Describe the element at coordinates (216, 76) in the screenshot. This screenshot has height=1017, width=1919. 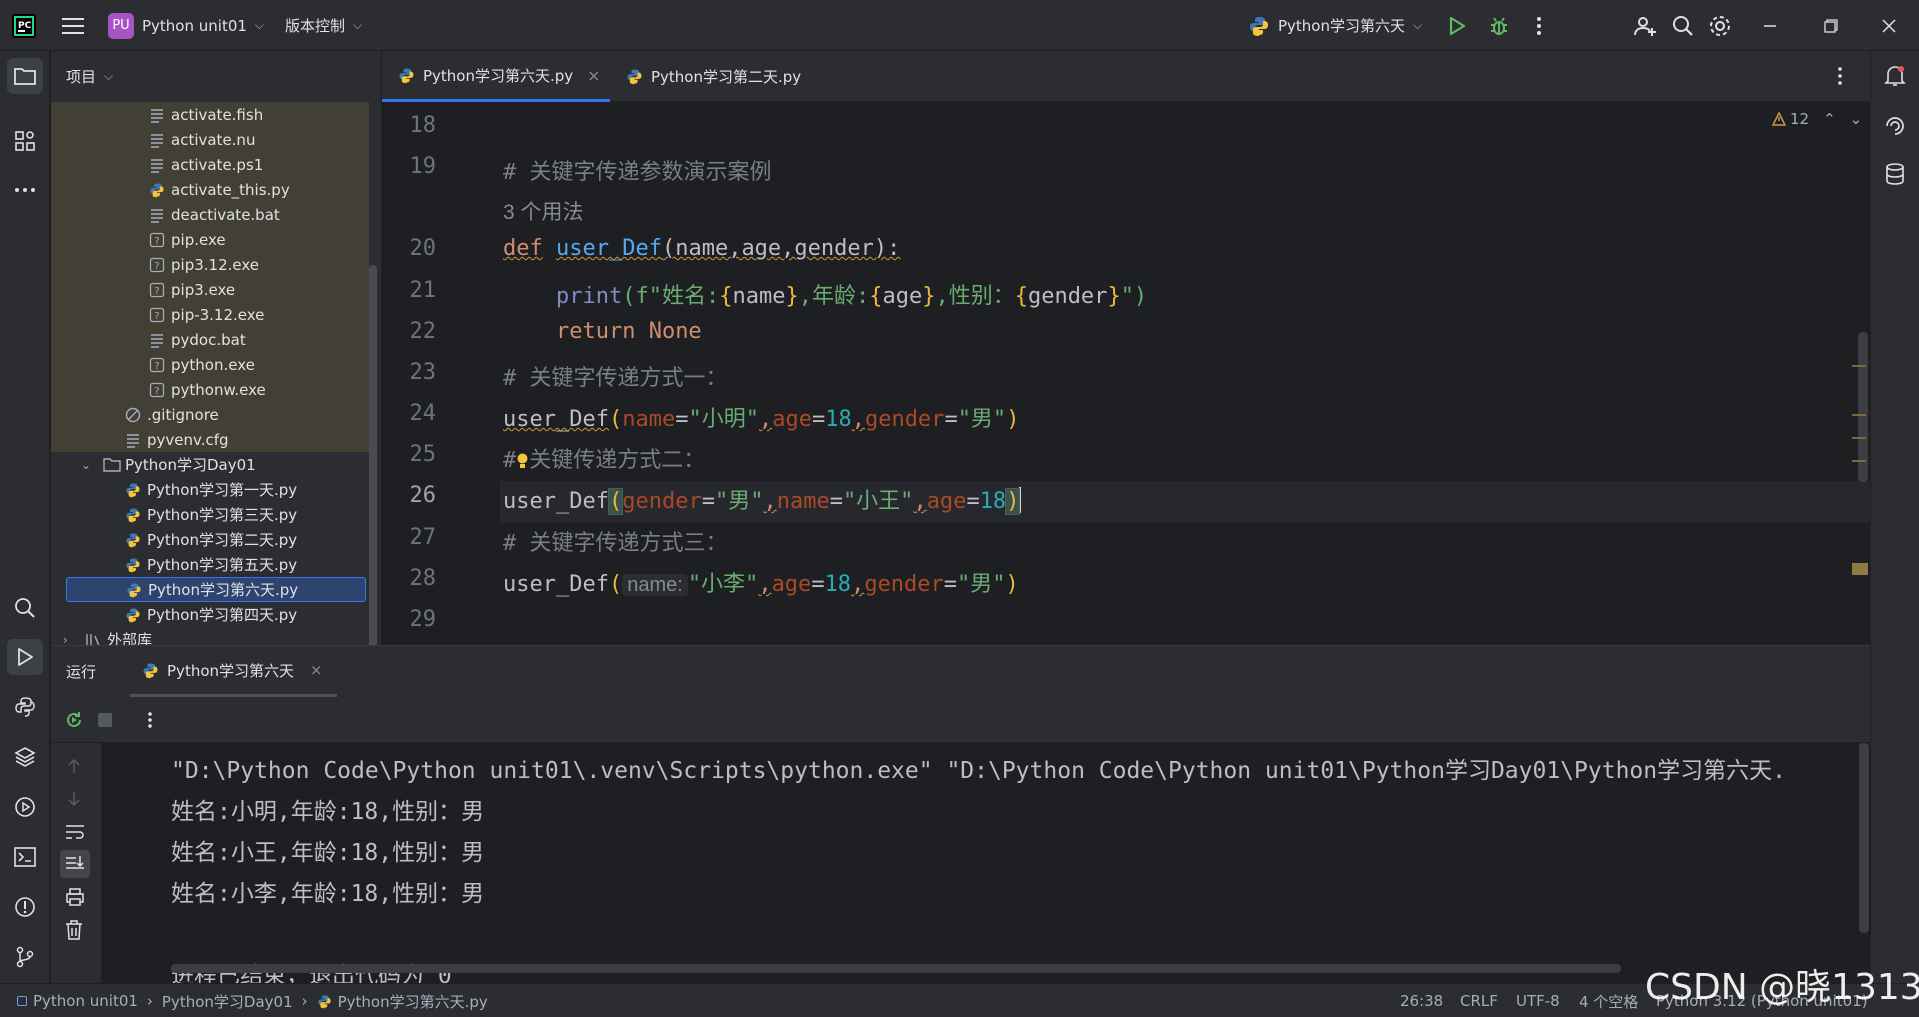
I see `project-panel-header: 项目 ⌵` at that location.